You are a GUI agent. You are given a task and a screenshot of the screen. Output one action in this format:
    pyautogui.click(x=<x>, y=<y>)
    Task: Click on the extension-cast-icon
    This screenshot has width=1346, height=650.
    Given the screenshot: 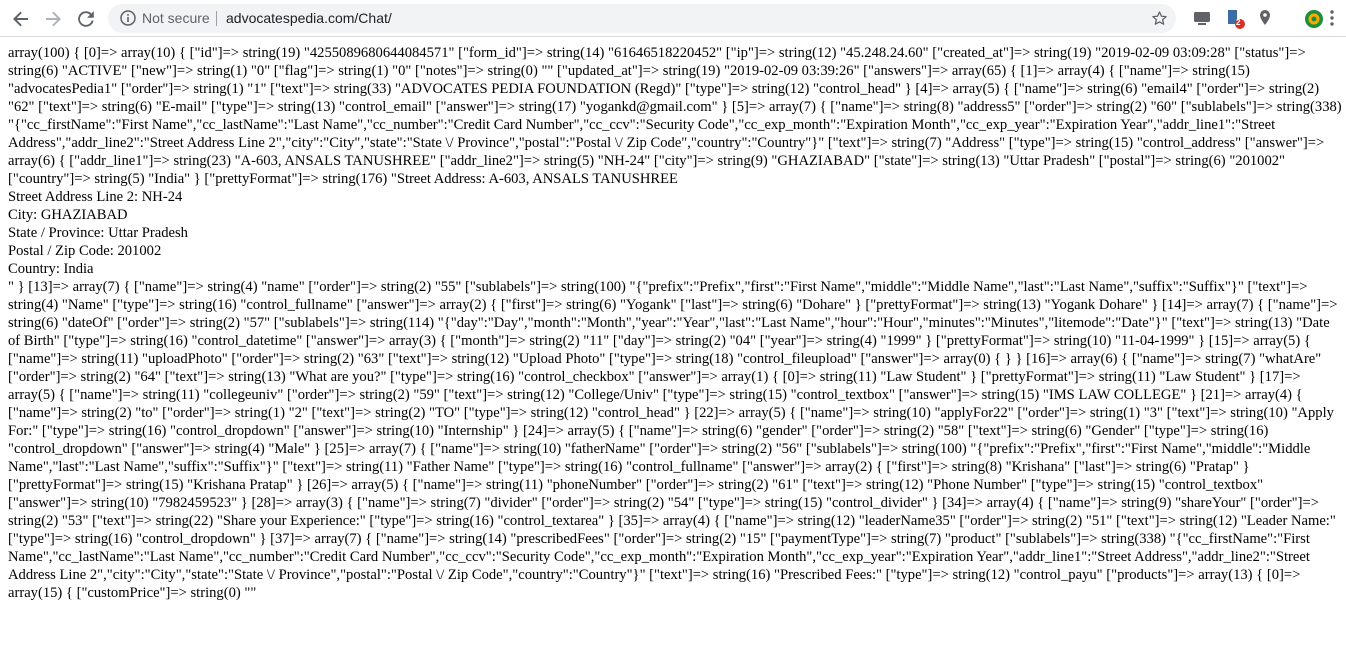 What is the action you would take?
    pyautogui.click(x=1202, y=18)
    